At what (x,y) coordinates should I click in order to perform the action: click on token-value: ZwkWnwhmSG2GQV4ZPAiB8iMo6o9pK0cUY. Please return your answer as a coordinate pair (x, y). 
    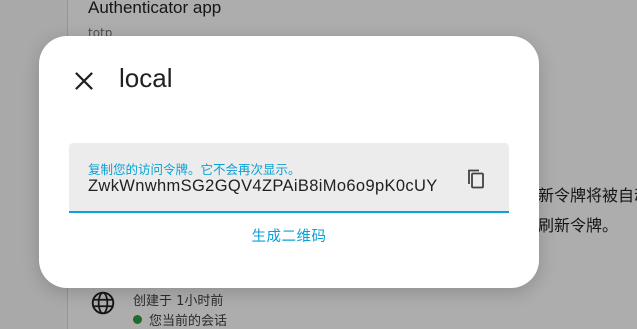
    Looking at the image, I should click on (263, 186).